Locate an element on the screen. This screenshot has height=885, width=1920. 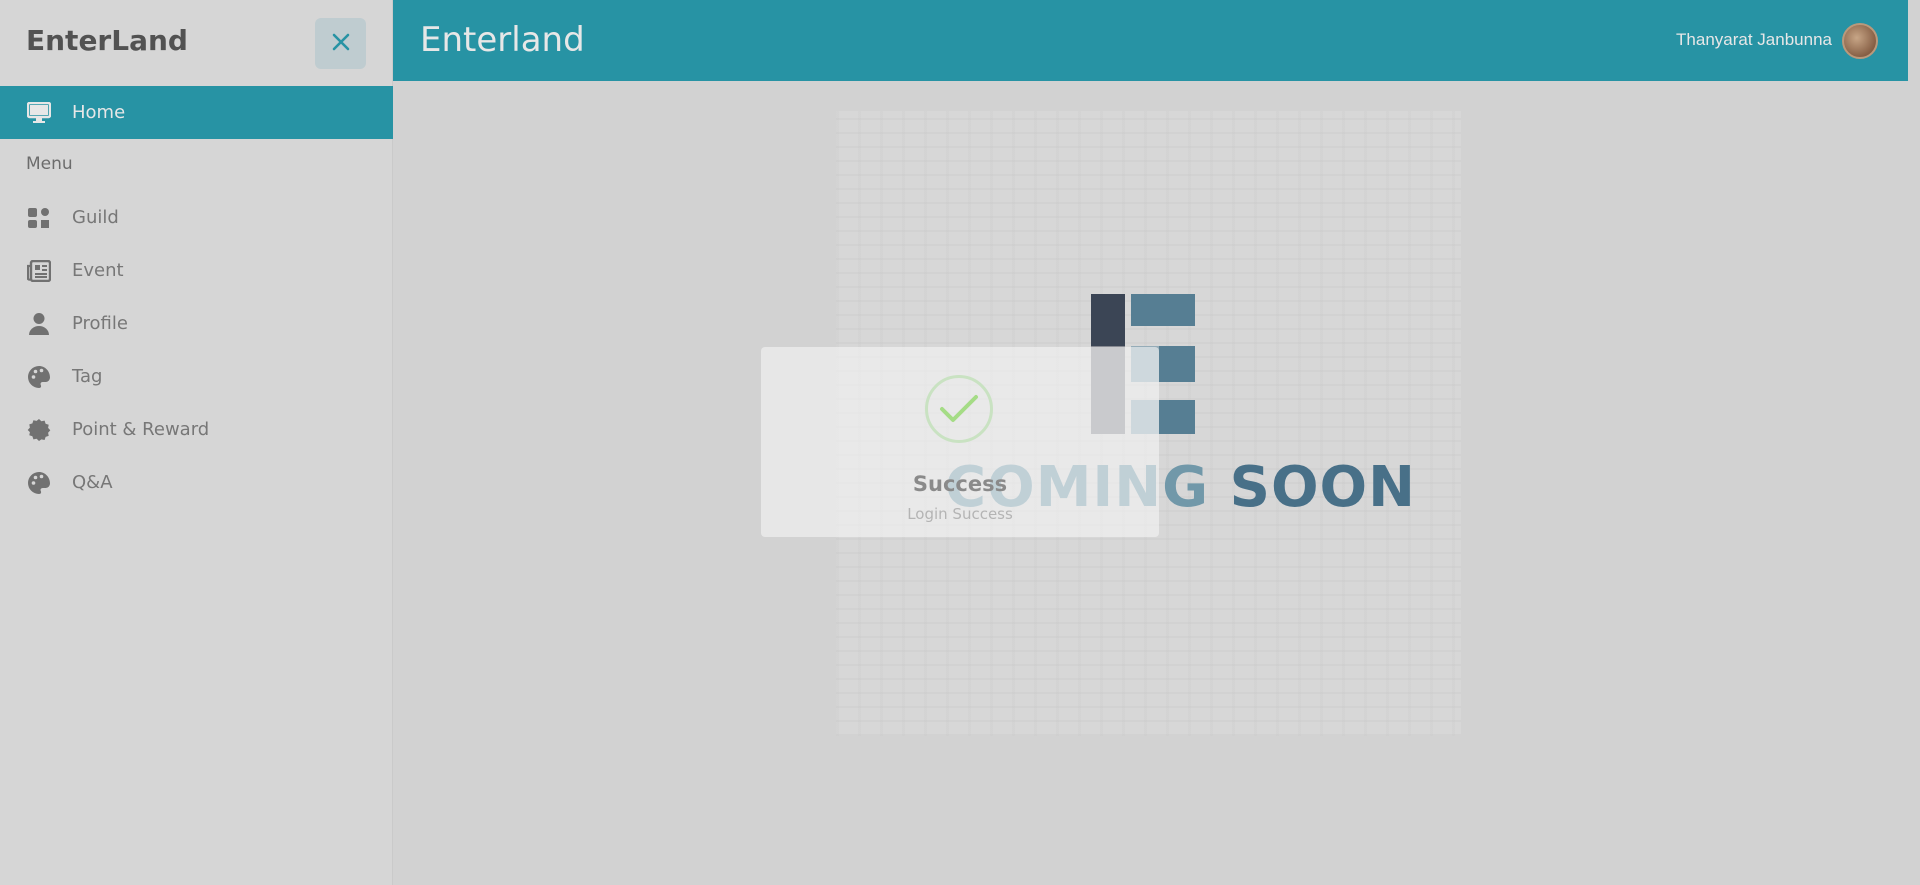
close-icon is located at coordinates (341, 44).